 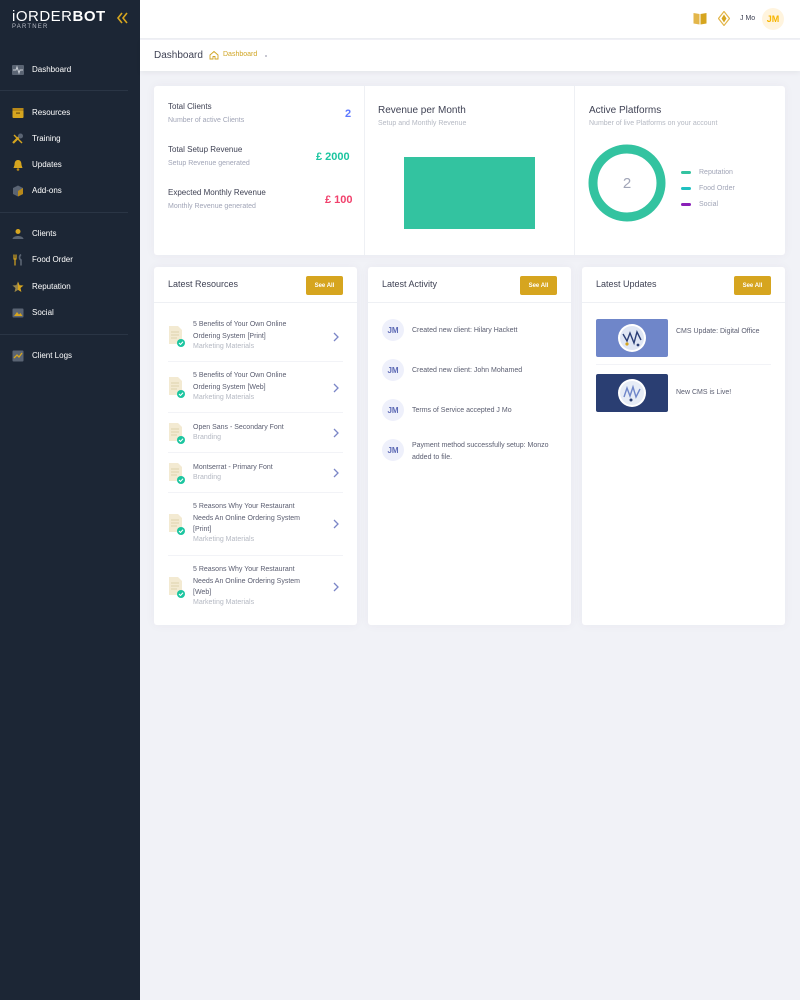 What do you see at coordinates (233, 467) in the screenshot?
I see `resource-title: Montserrat - Primary Font` at bounding box center [233, 467].